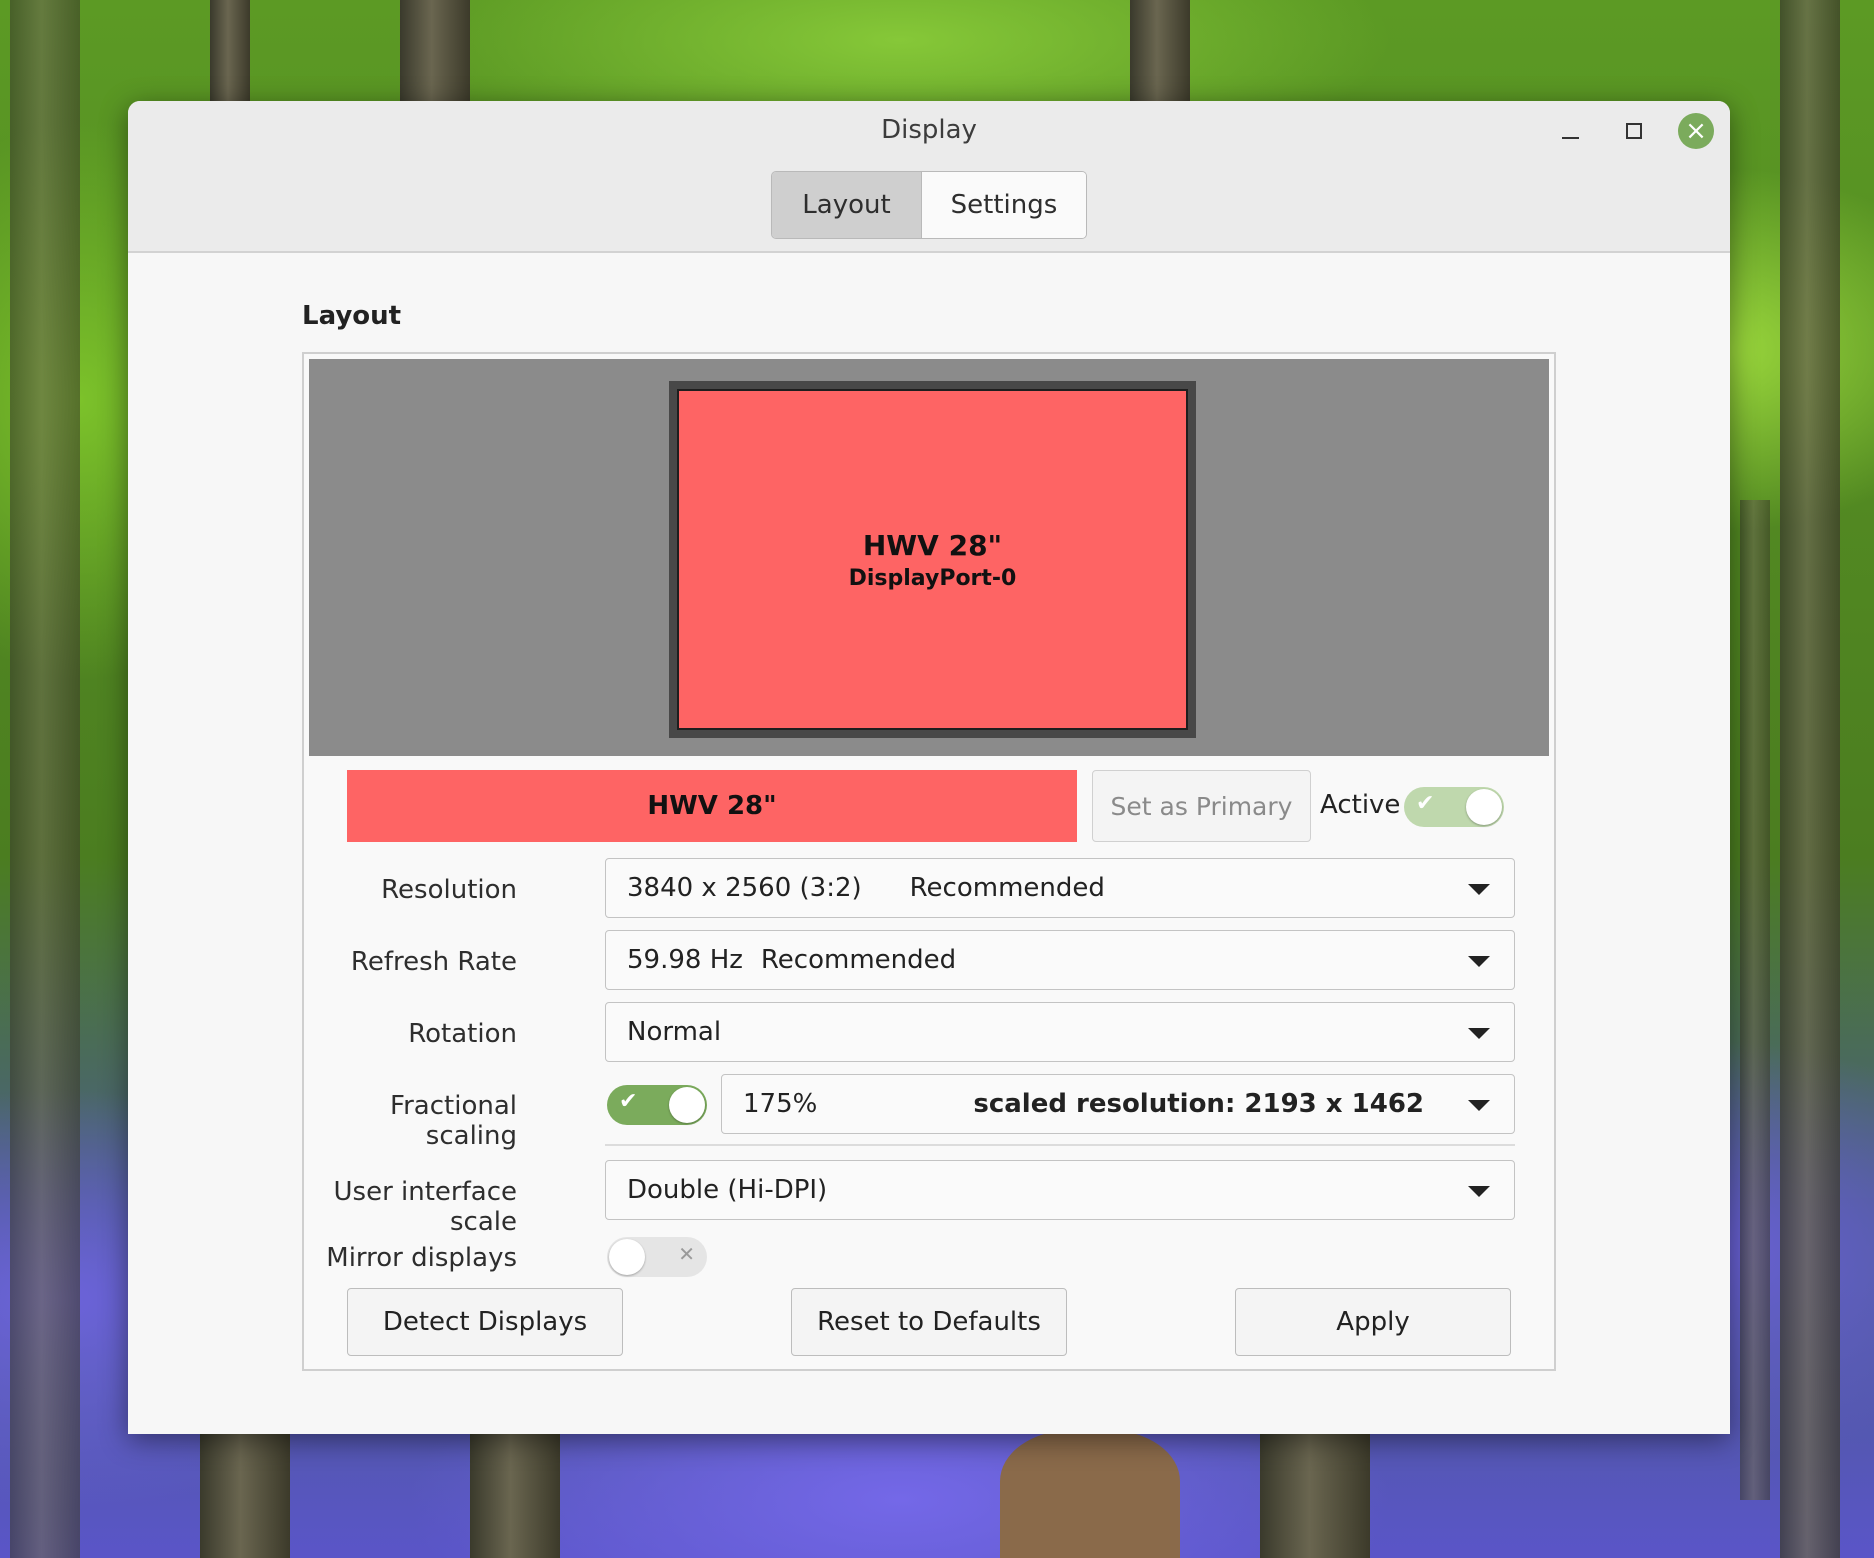 The image size is (1874, 1558). What do you see at coordinates (685, 960) in the screenshot?
I see `refresh-rate-value: 59.98 Hz` at bounding box center [685, 960].